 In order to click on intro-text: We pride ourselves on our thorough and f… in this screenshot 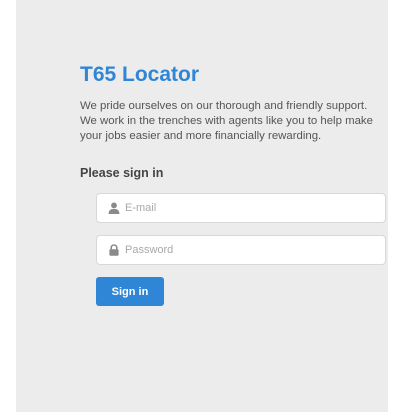, I will do `click(226, 121)`.